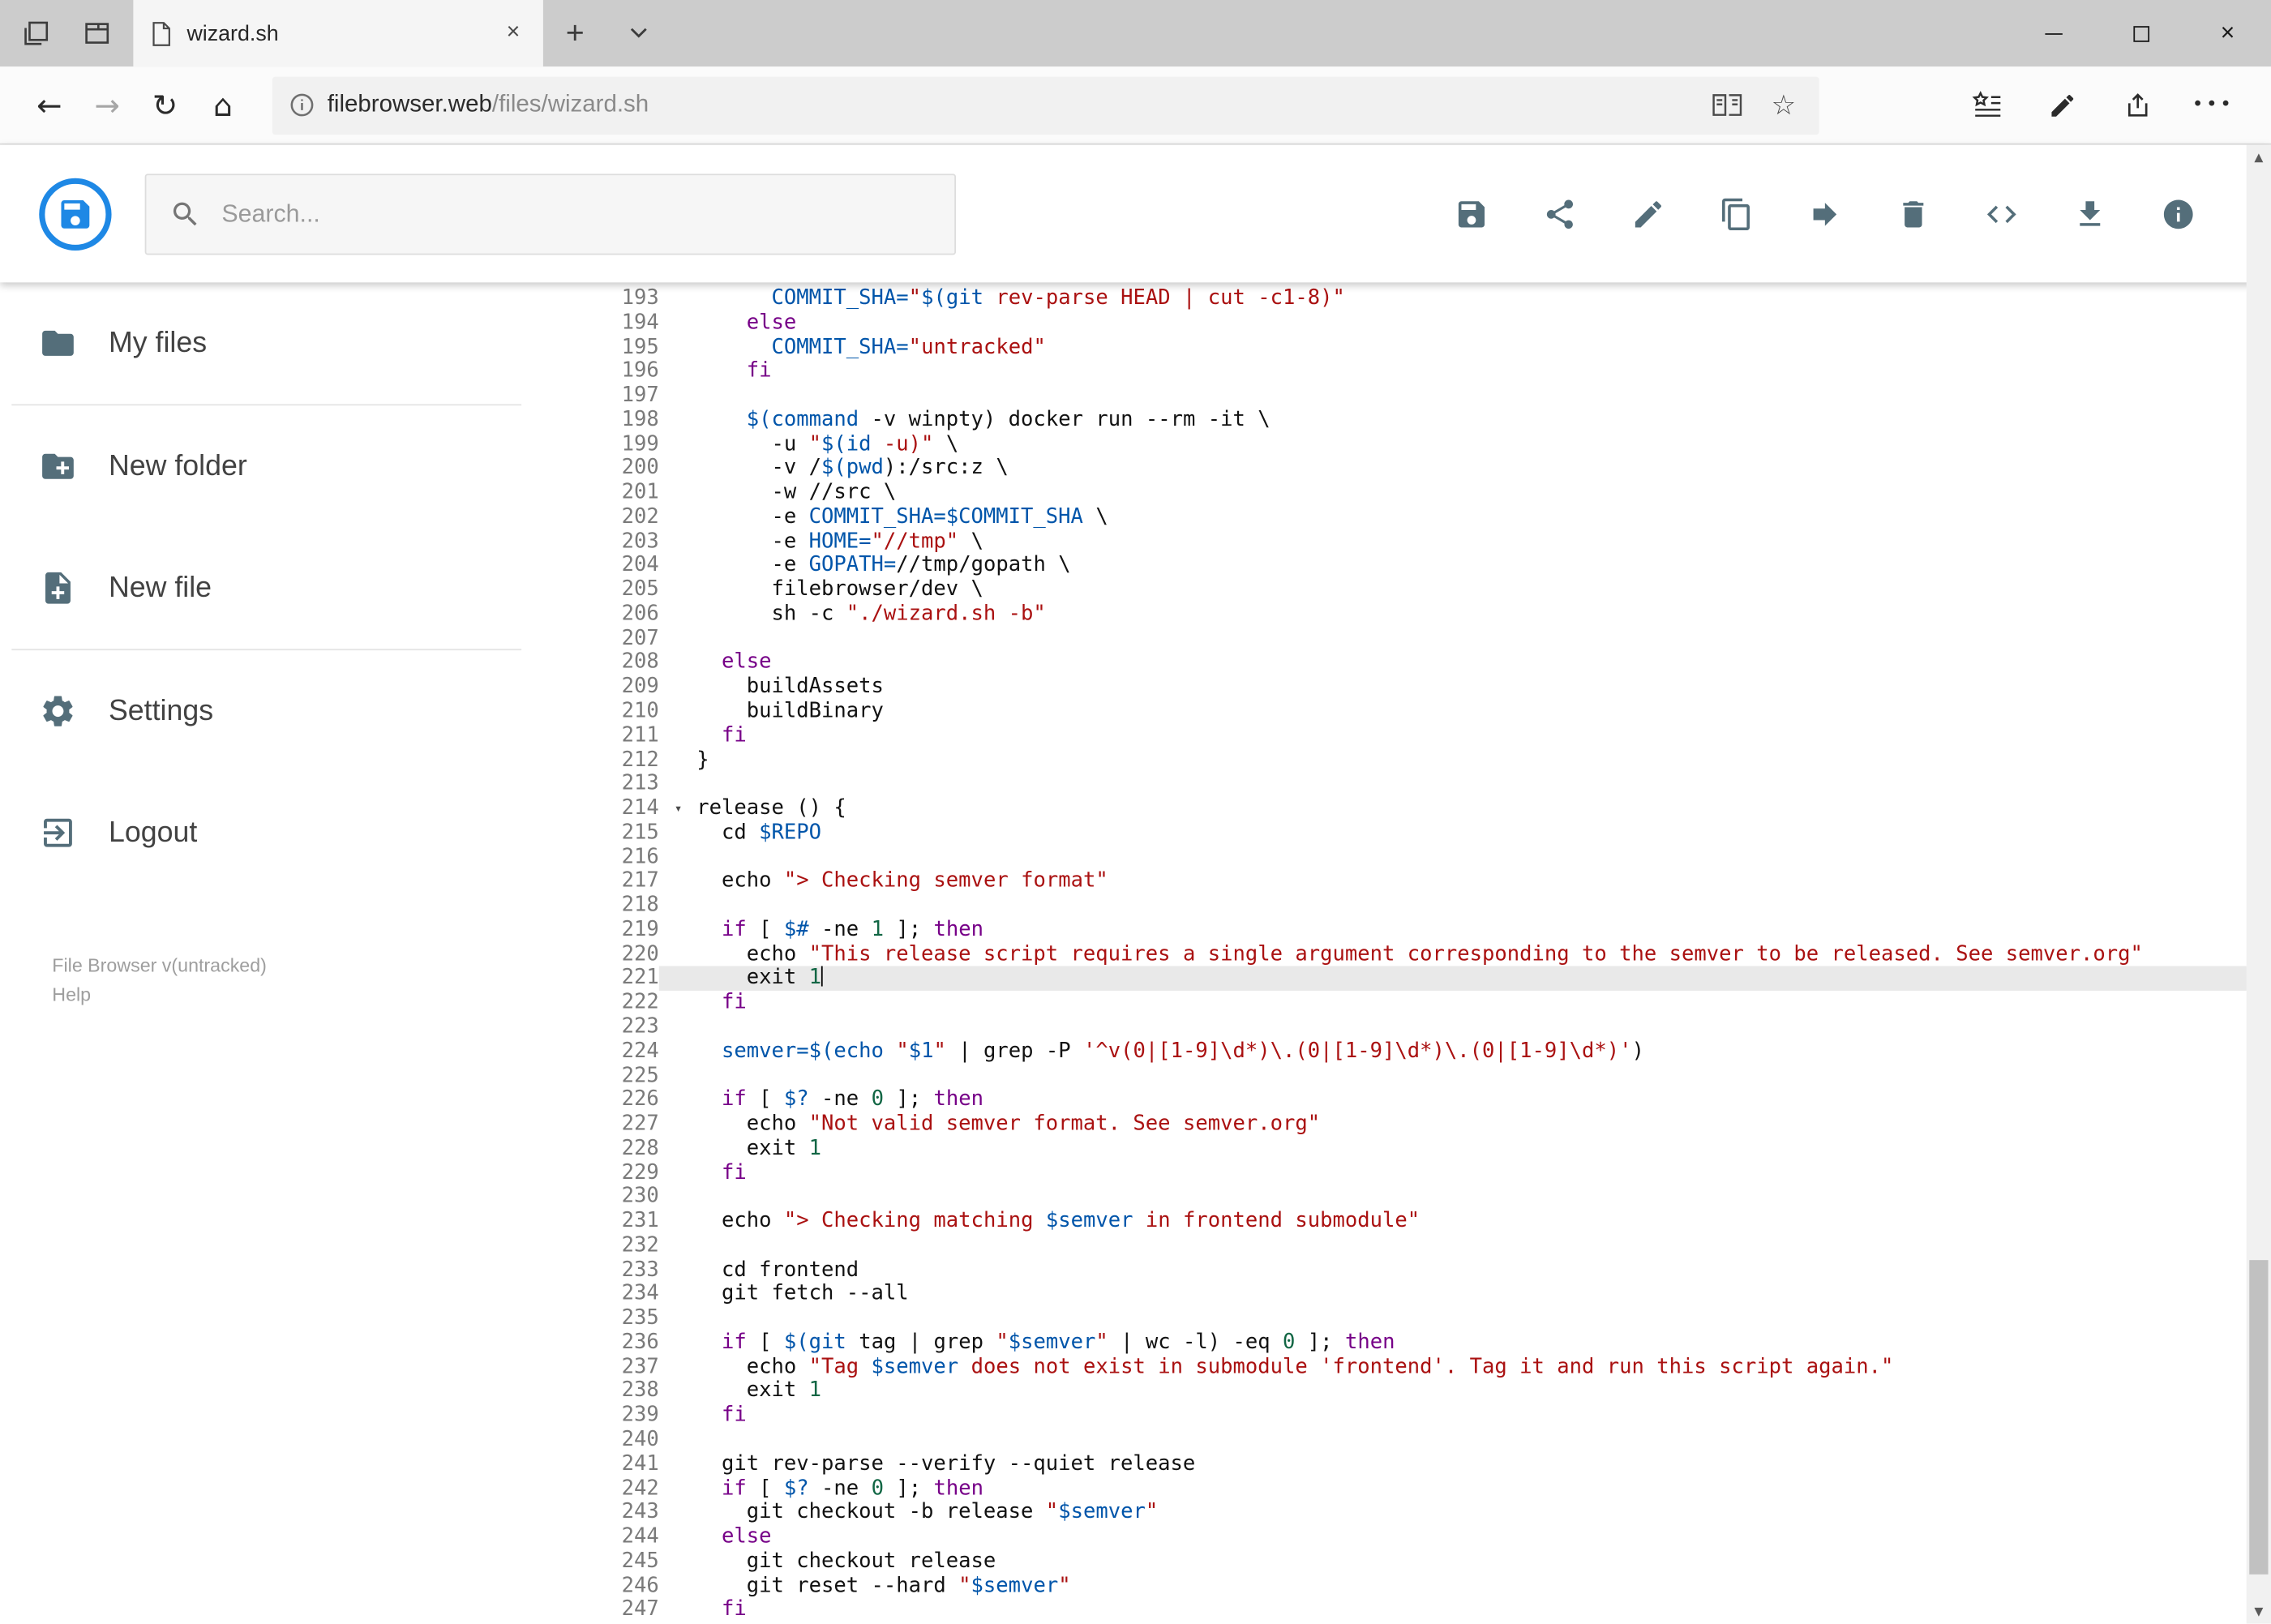 The height and width of the screenshot is (1624, 2271). I want to click on rename-button, so click(1648, 214).